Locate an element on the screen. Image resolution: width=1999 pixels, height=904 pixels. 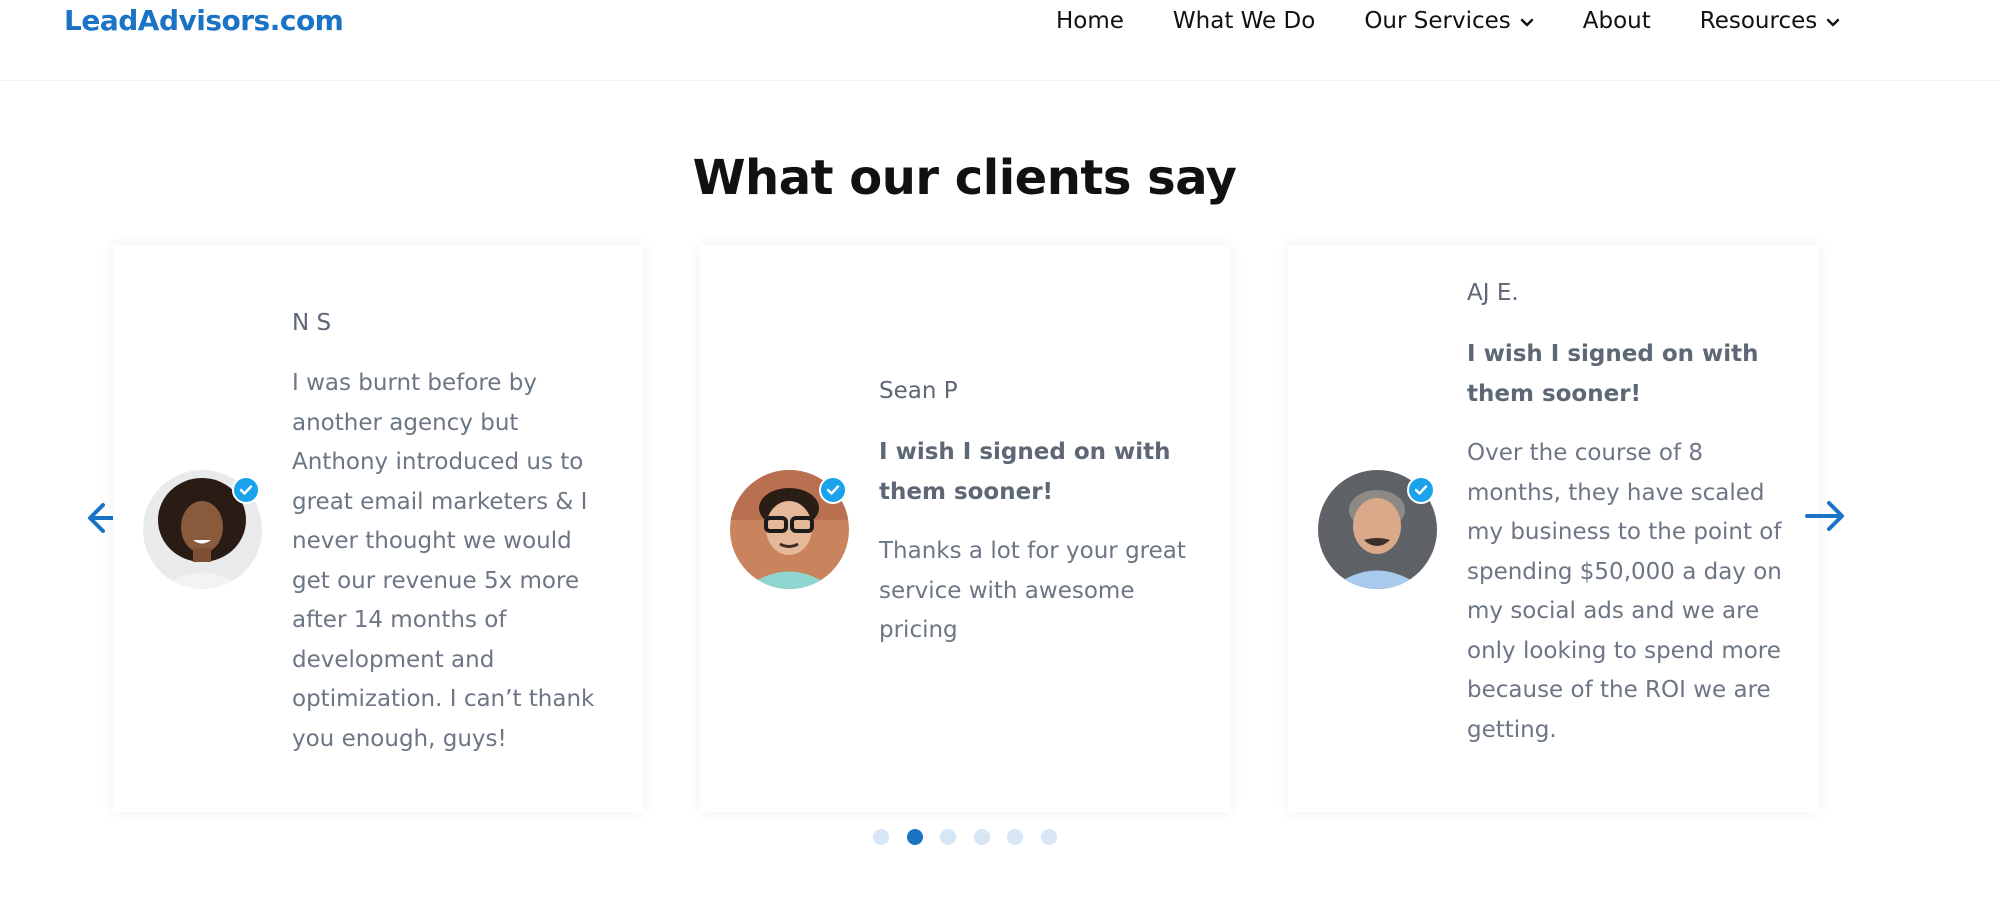
nav-resources-label: Resources is located at coordinates (1758, 21).